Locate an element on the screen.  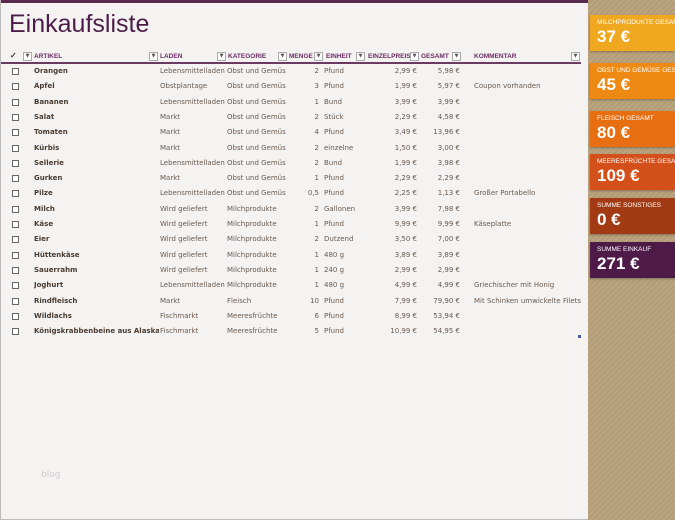
cell-artikel: Tomaten is located at coordinates (96, 132).